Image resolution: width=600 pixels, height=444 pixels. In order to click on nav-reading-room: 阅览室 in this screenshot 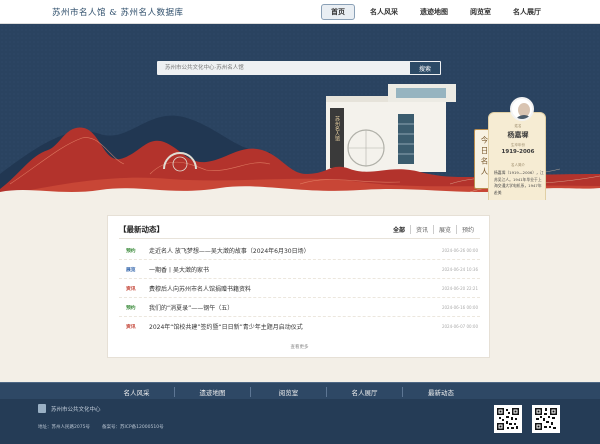, I will do `click(480, 12)`.